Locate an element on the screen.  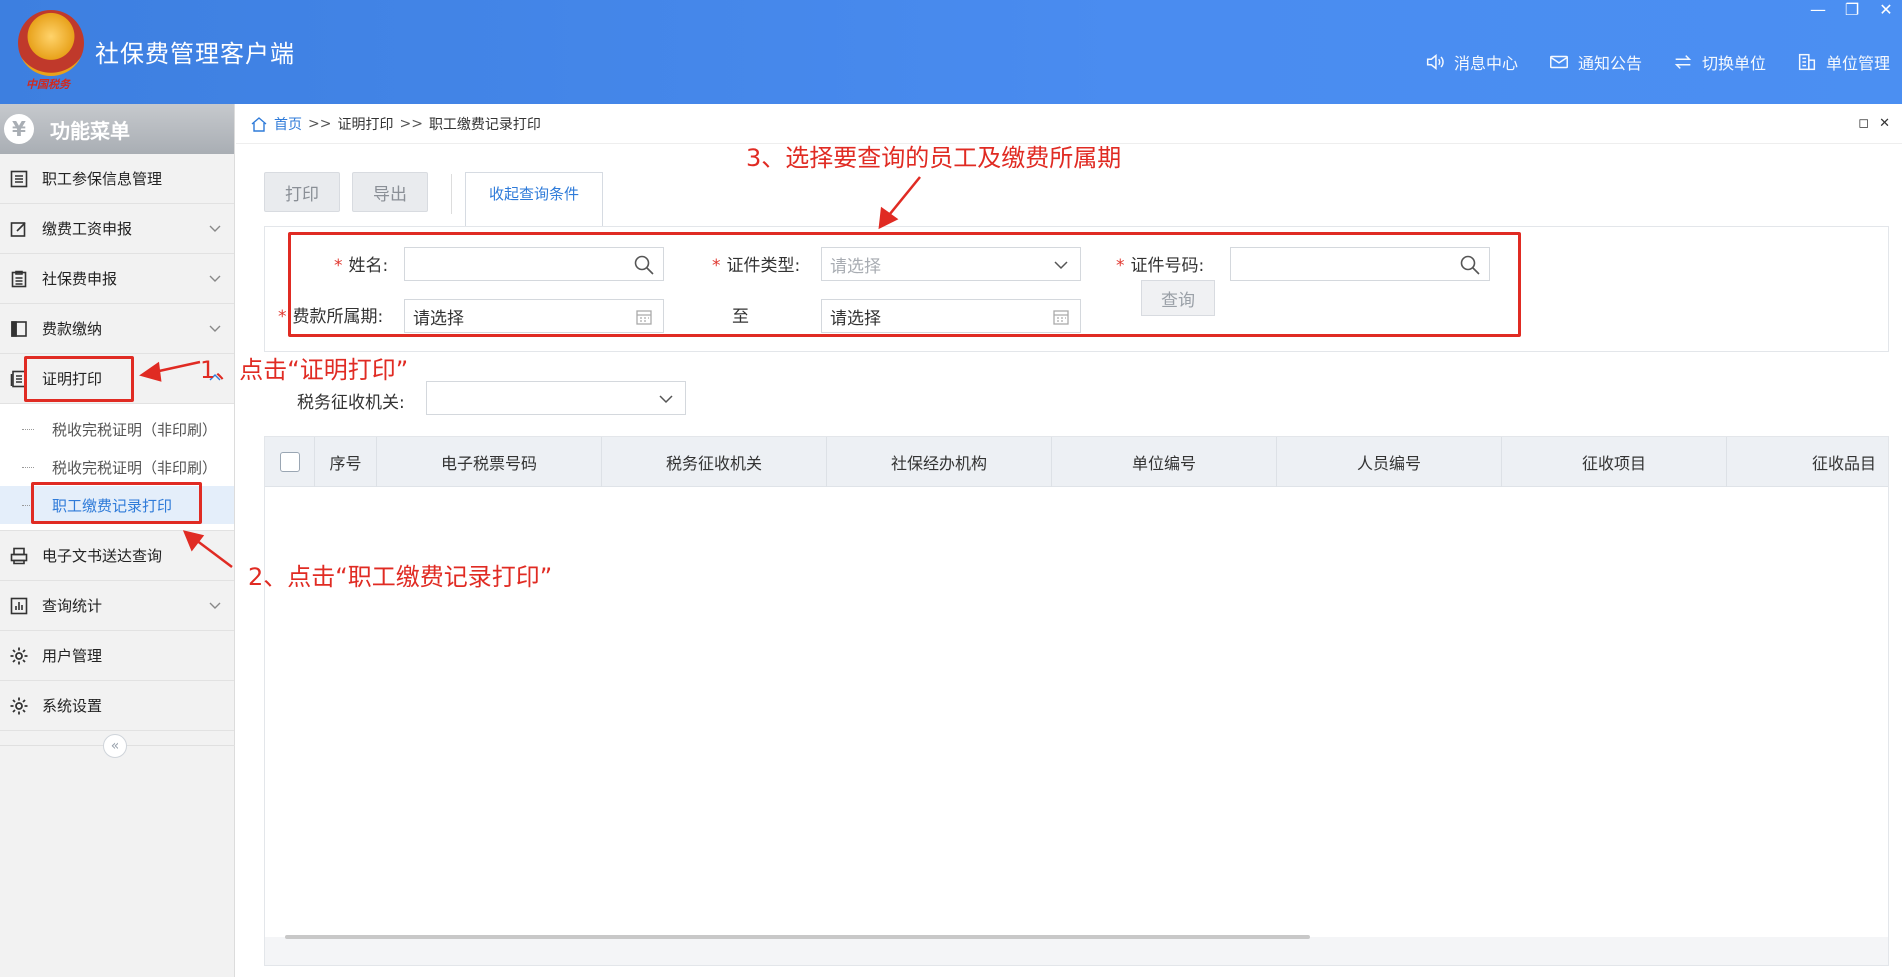
column-header: 序号 is located at coordinates (346, 462).